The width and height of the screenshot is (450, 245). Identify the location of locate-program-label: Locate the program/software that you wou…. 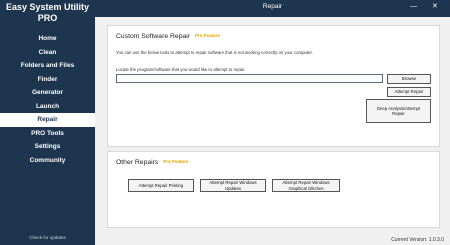
(181, 69).